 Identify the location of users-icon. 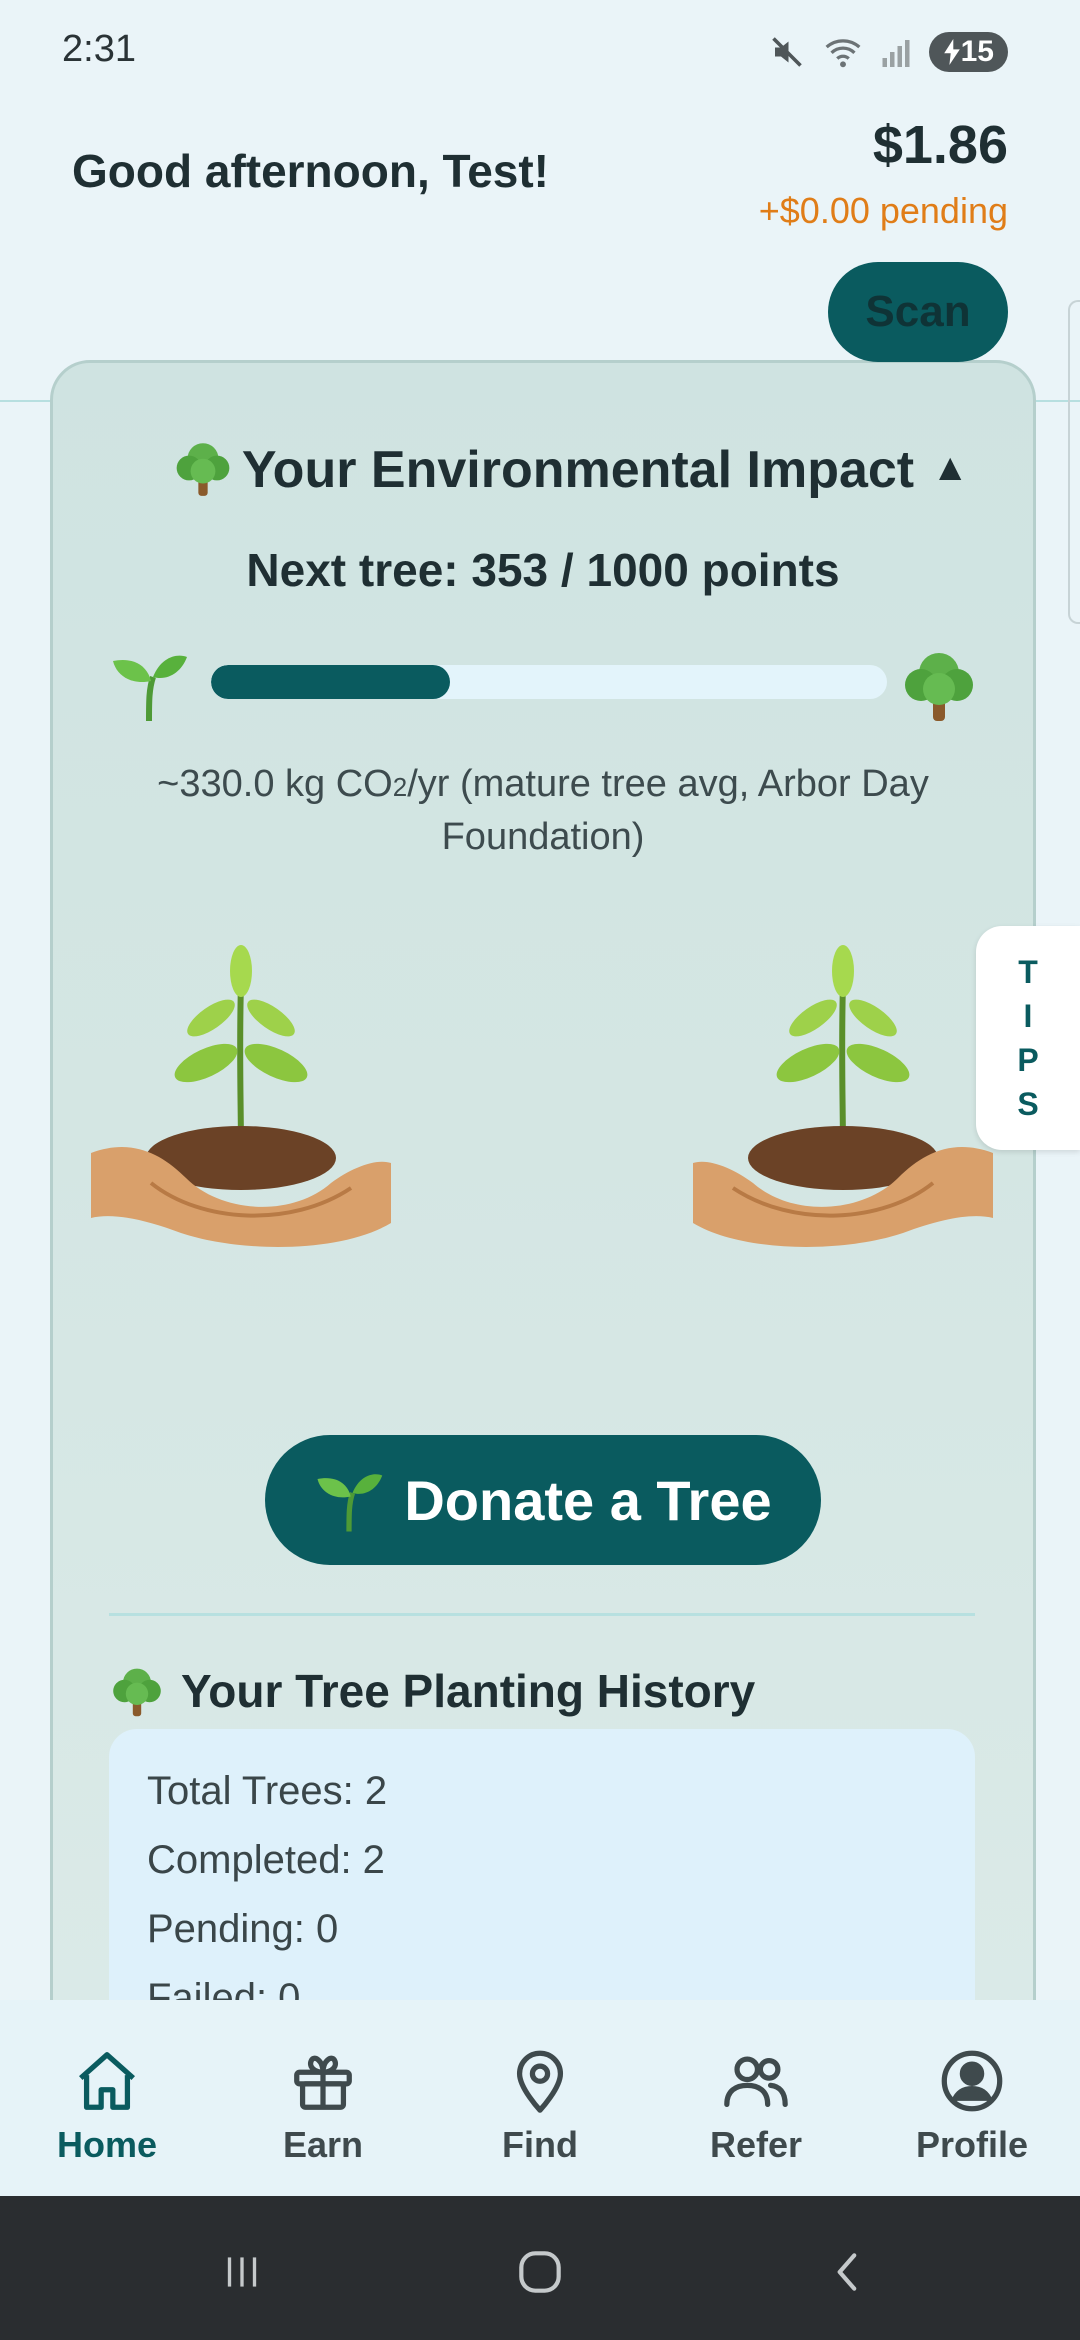
(756, 2081).